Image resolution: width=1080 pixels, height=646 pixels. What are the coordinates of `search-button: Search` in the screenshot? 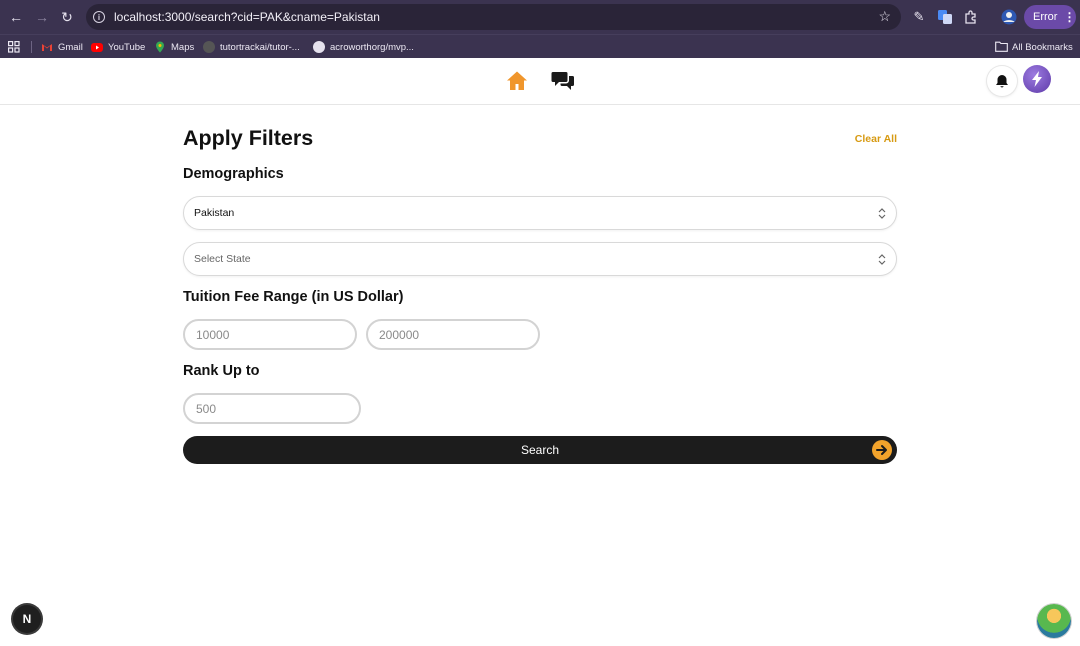 It's located at (540, 450).